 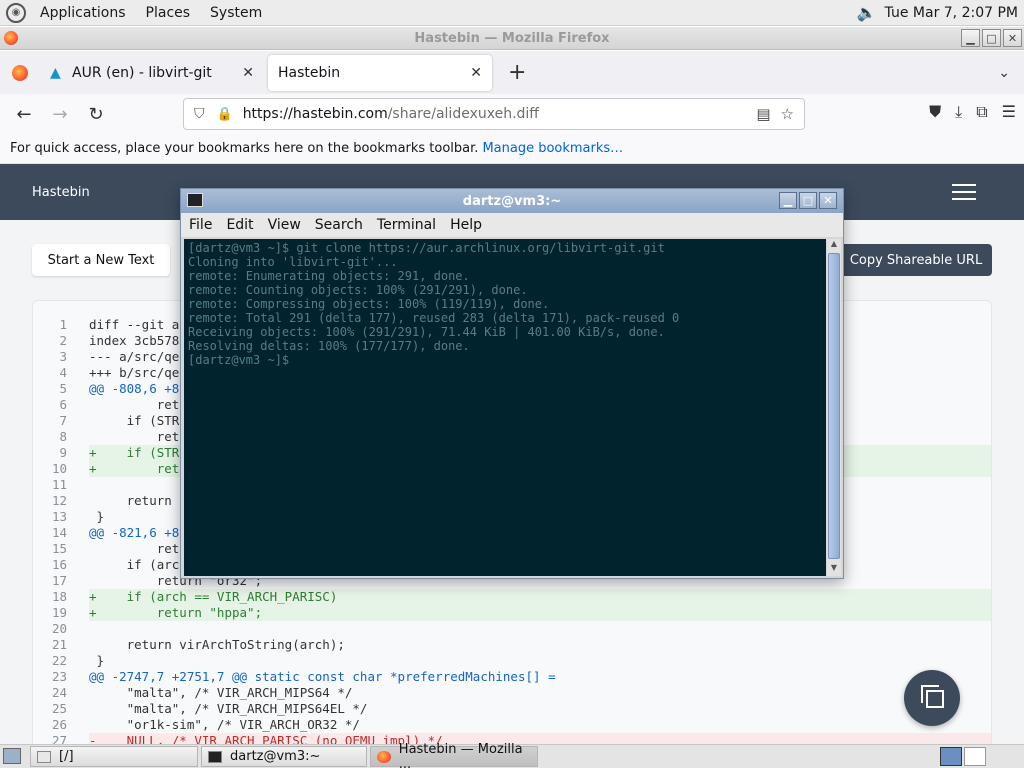 What do you see at coordinates (63, 404) in the screenshot?
I see `line-number: 6` at bounding box center [63, 404].